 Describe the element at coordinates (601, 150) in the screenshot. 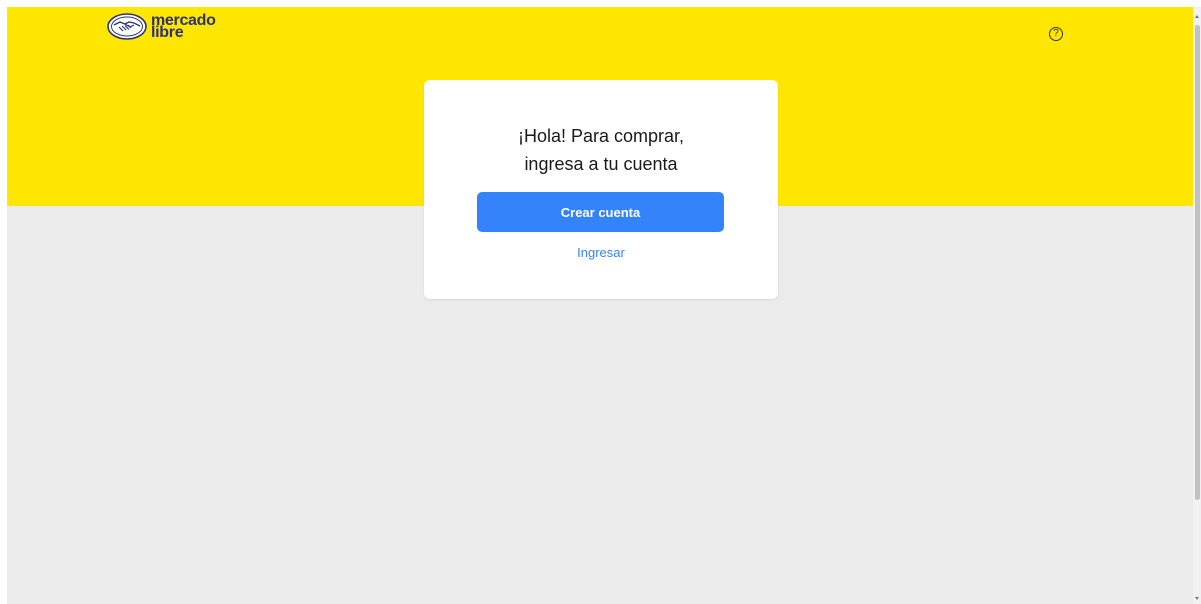

I see `card-title: ¡Hola! Para comprar, ingresa a tu cuenta` at that location.